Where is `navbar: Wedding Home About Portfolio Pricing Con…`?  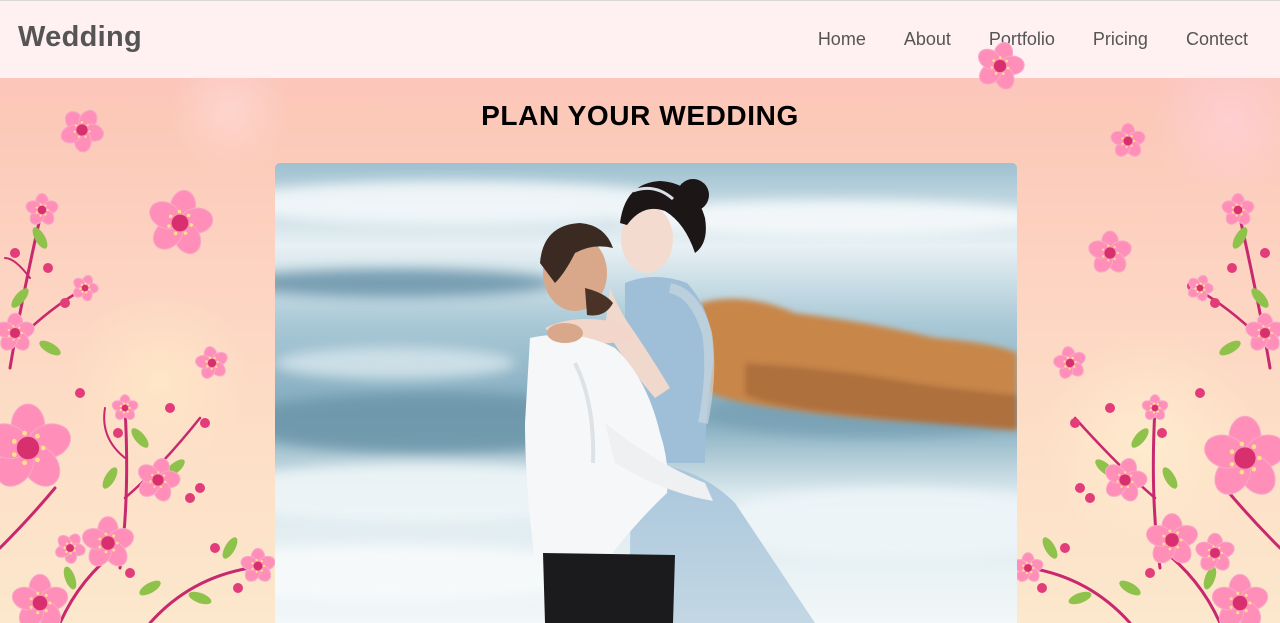 navbar: Wedding Home About Portfolio Pricing Con… is located at coordinates (640, 39).